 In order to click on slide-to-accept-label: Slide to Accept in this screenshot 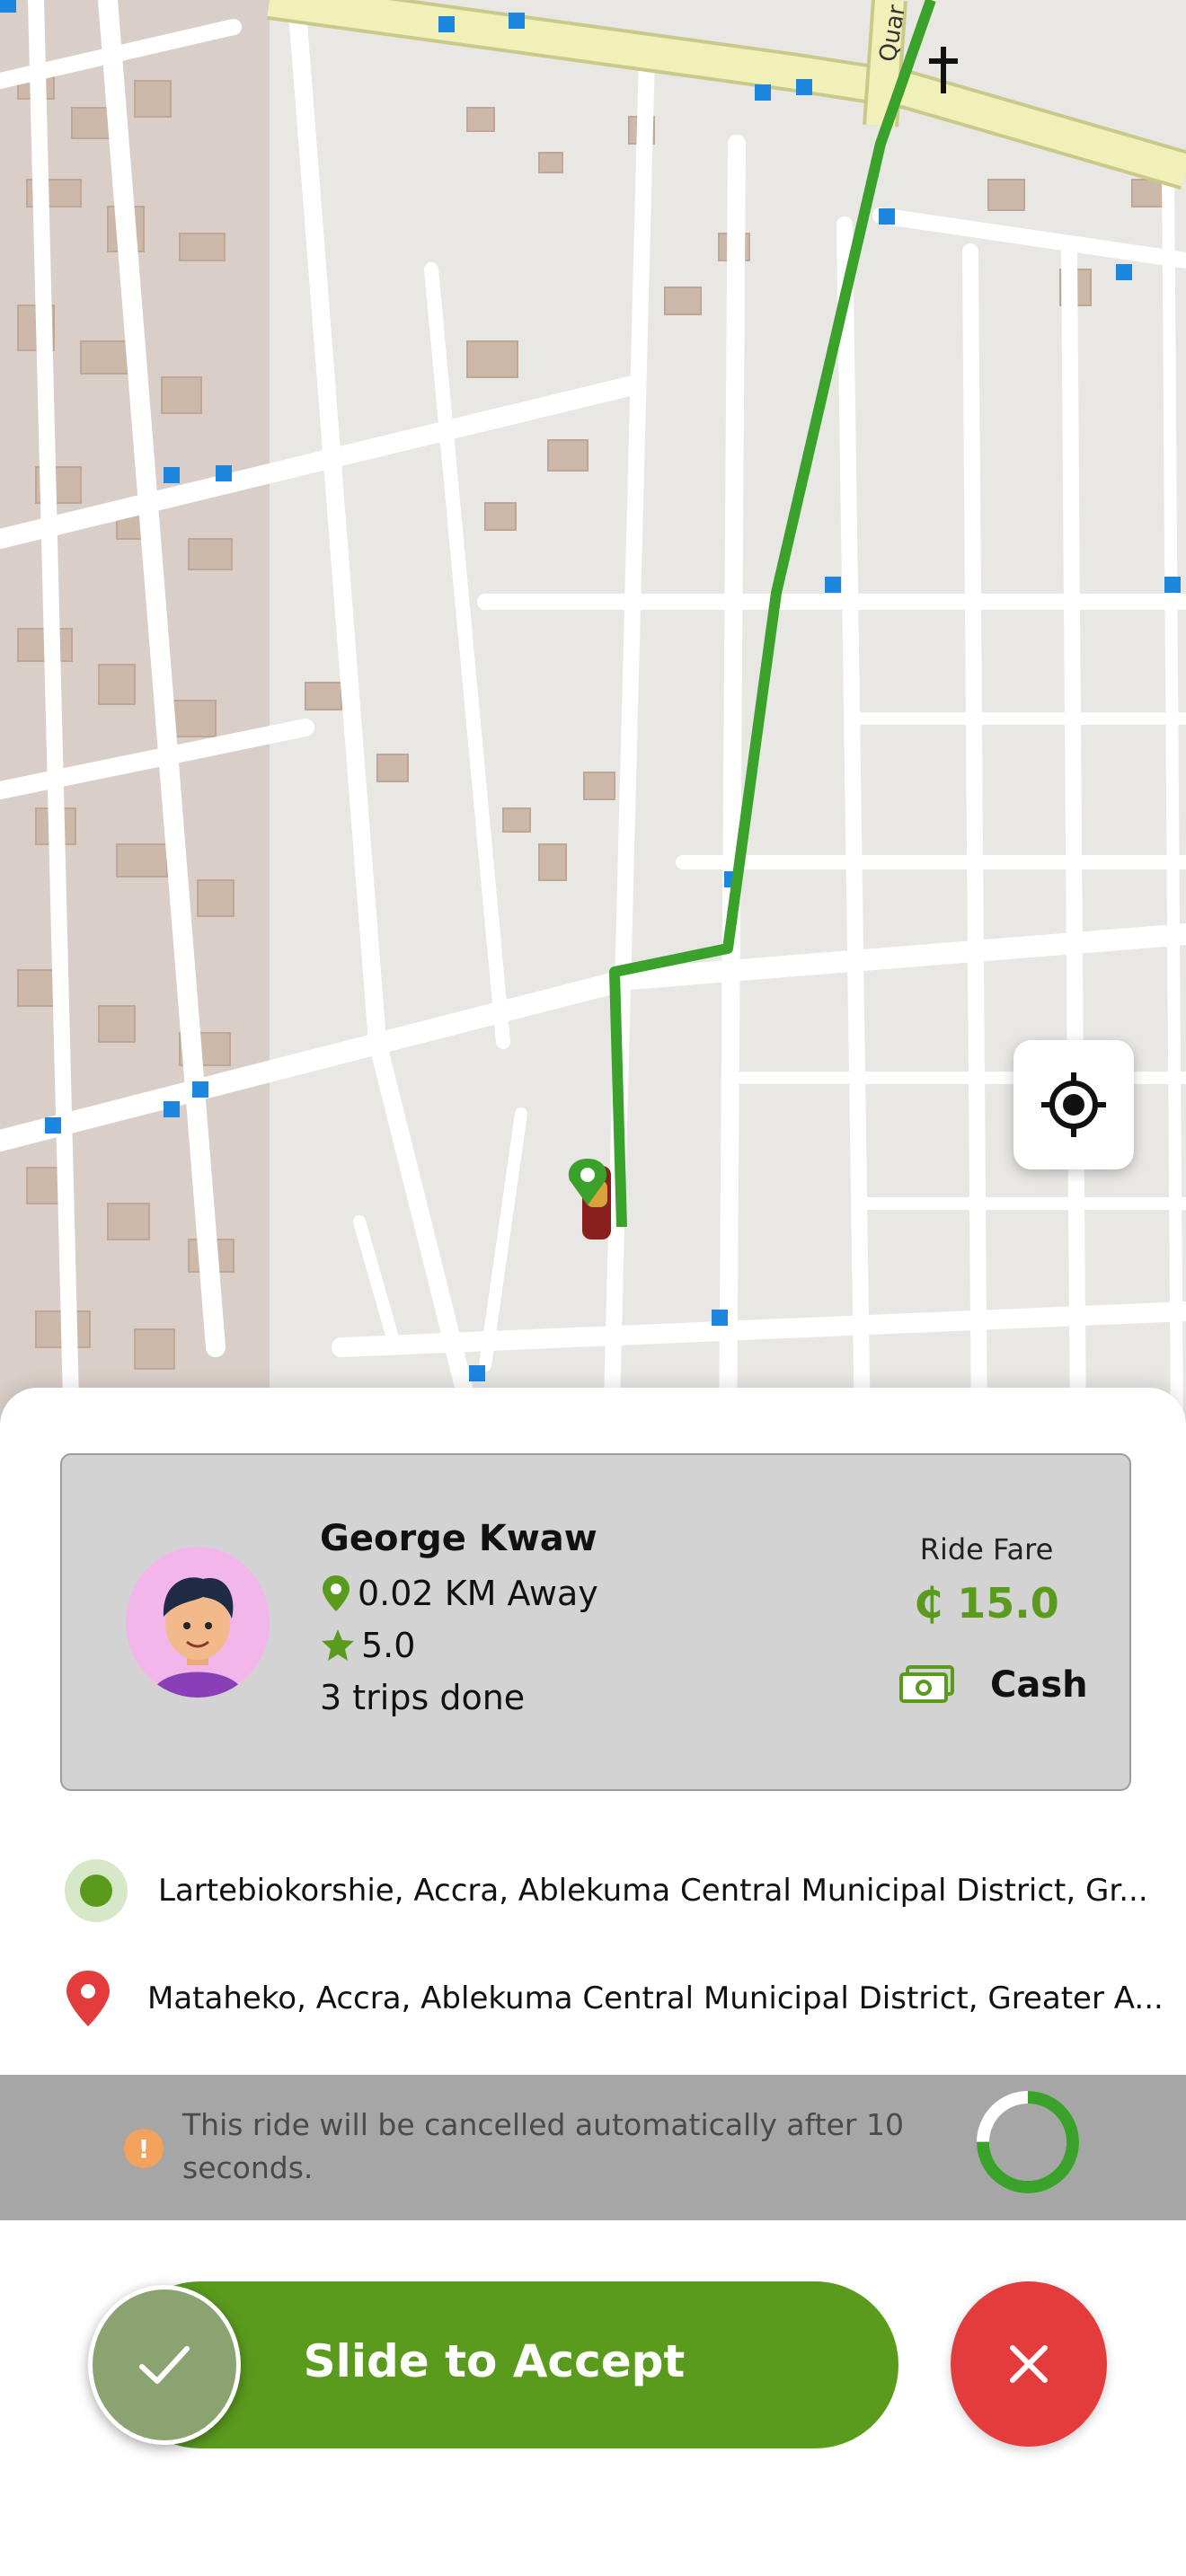, I will do `click(494, 2361)`.